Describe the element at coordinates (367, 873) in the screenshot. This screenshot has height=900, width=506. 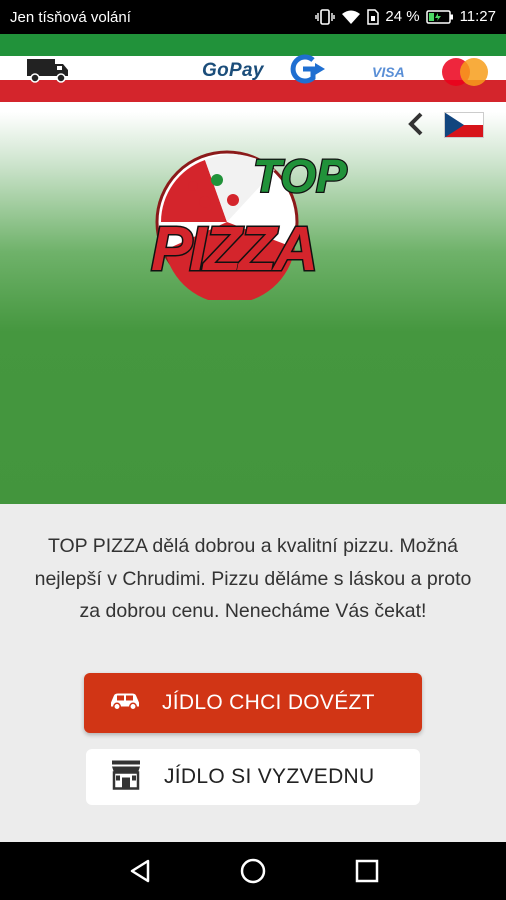
I see `recents-square-icon` at that location.